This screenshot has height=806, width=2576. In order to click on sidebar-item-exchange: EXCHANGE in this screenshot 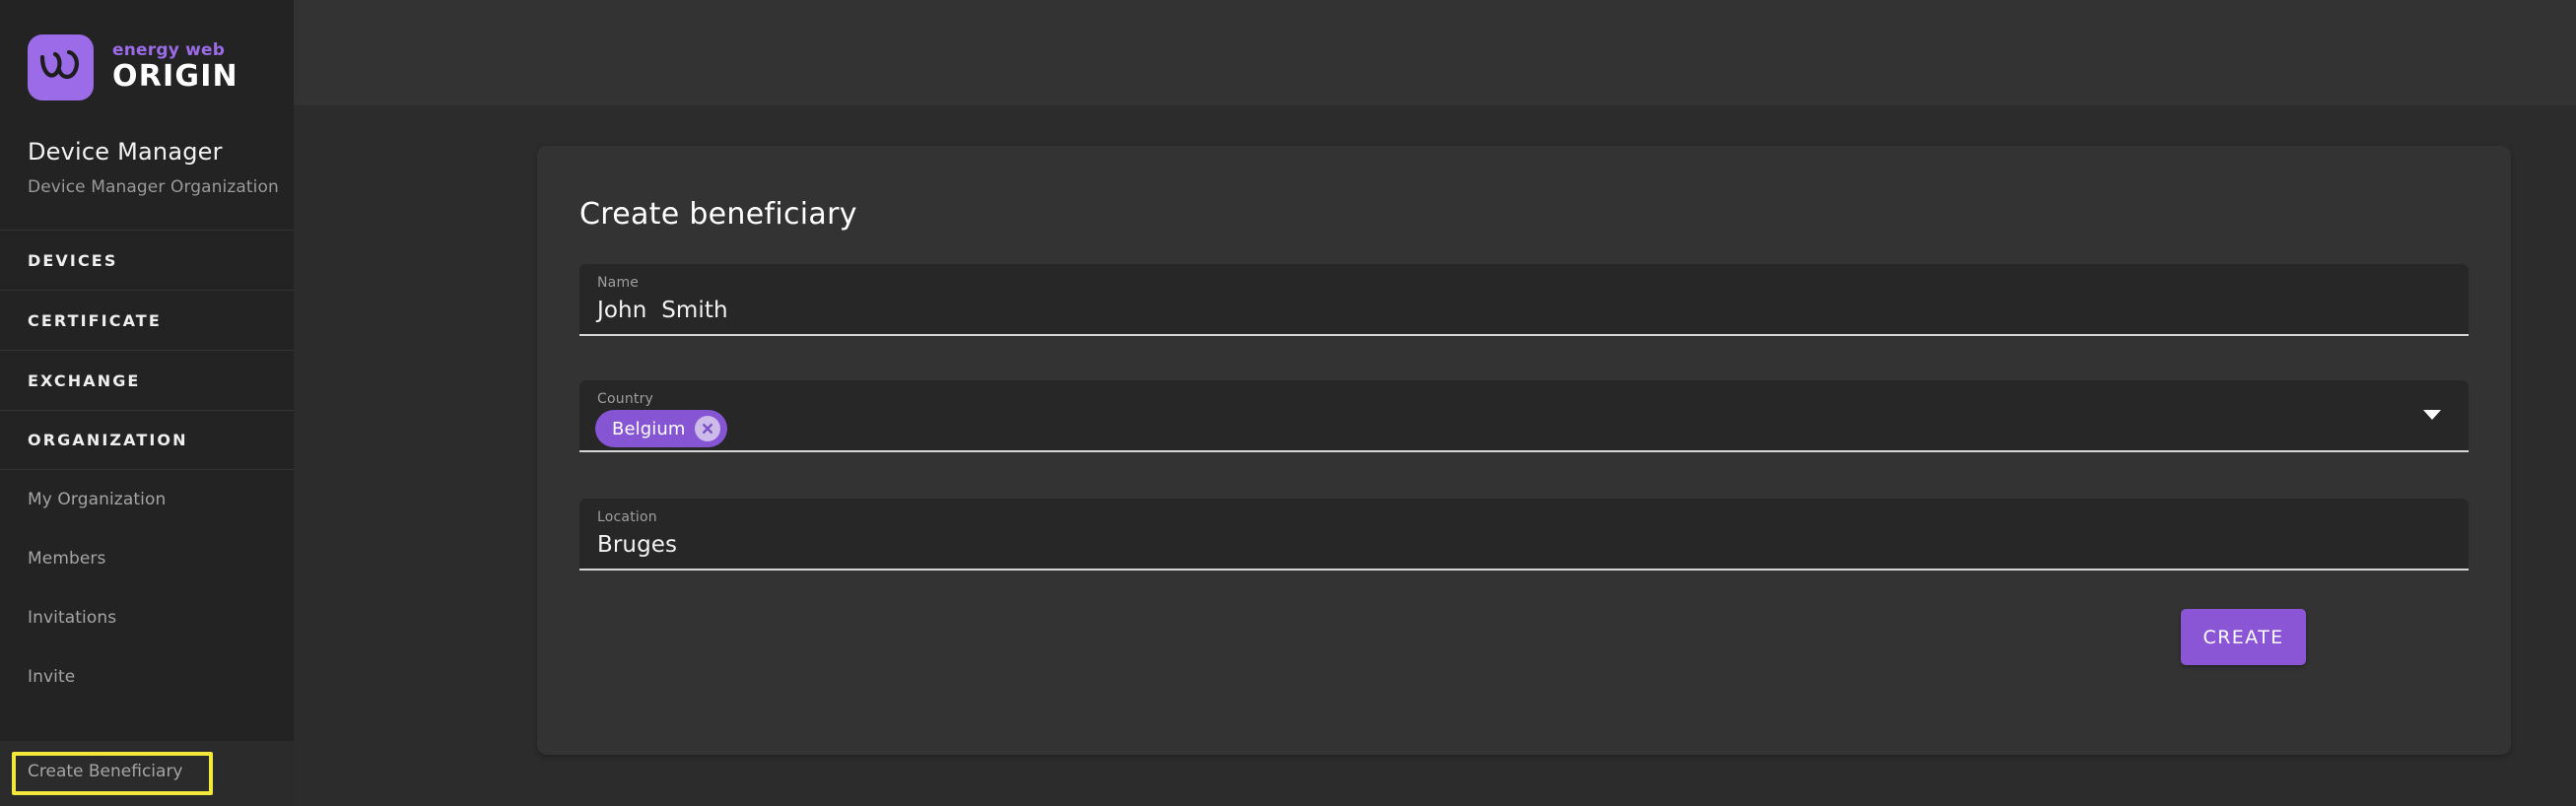, I will do `click(147, 380)`.